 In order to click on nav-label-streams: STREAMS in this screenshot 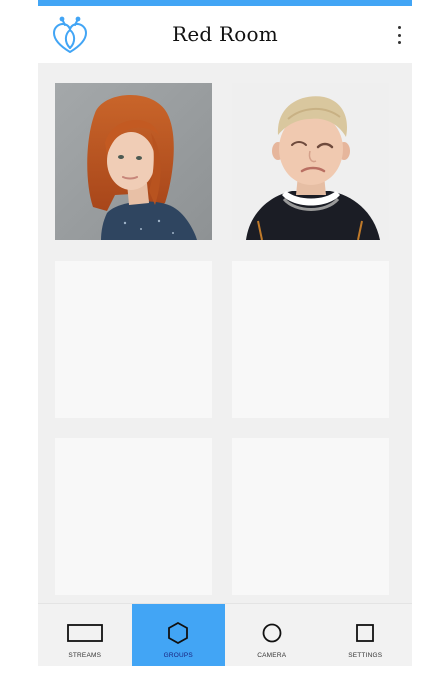, I will do `click(85, 655)`.